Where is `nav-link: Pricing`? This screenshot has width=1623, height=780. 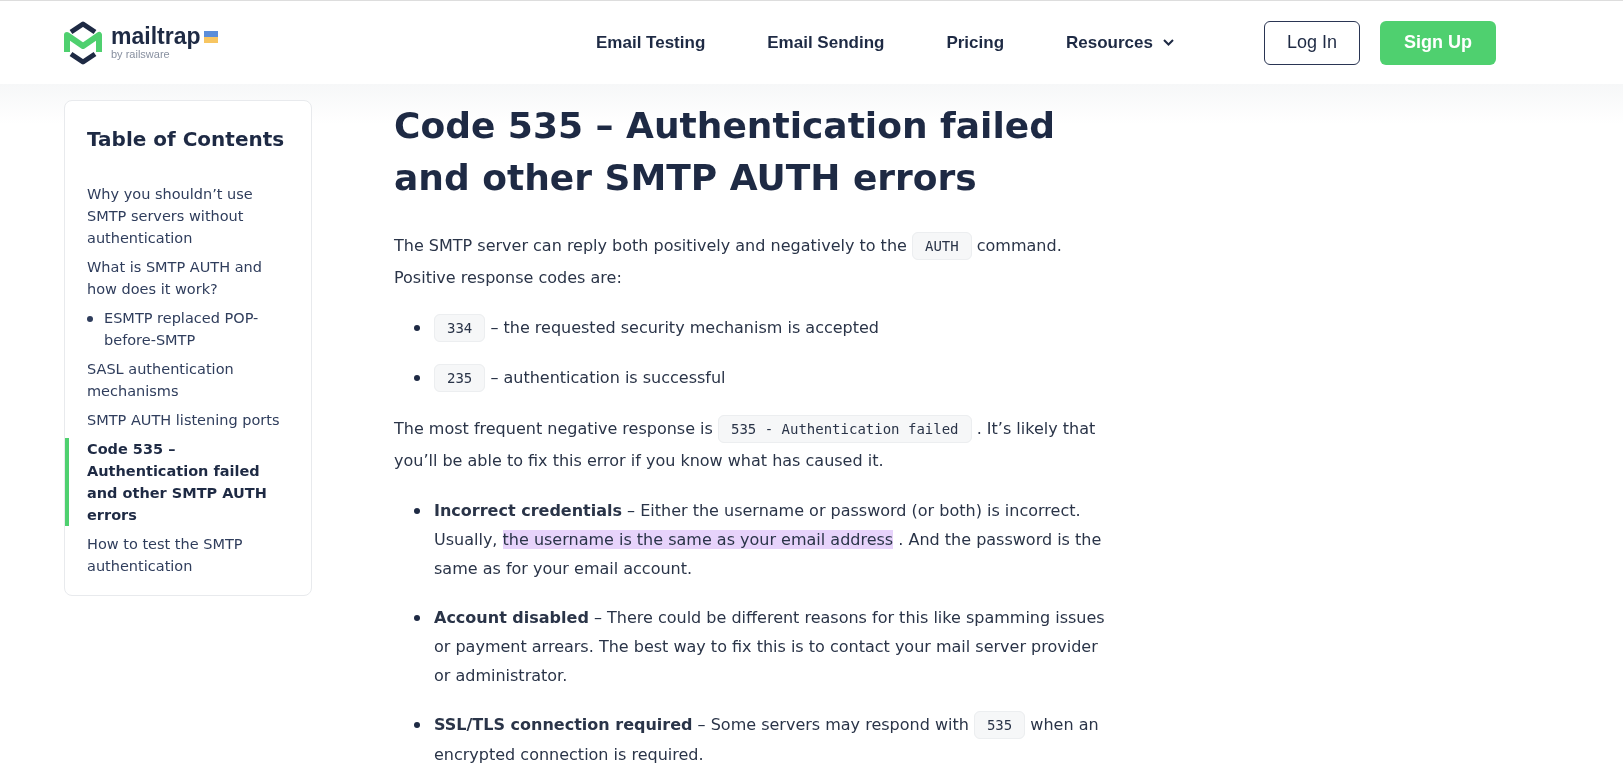
nav-link: Pricing is located at coordinates (975, 42).